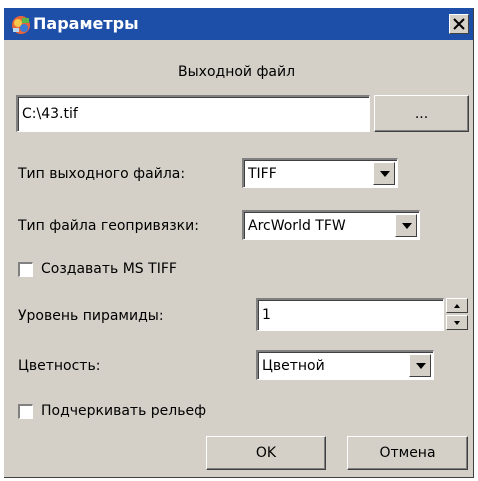  Describe the element at coordinates (238, 24) in the screenshot. I see `title-bar: Параметры` at that location.